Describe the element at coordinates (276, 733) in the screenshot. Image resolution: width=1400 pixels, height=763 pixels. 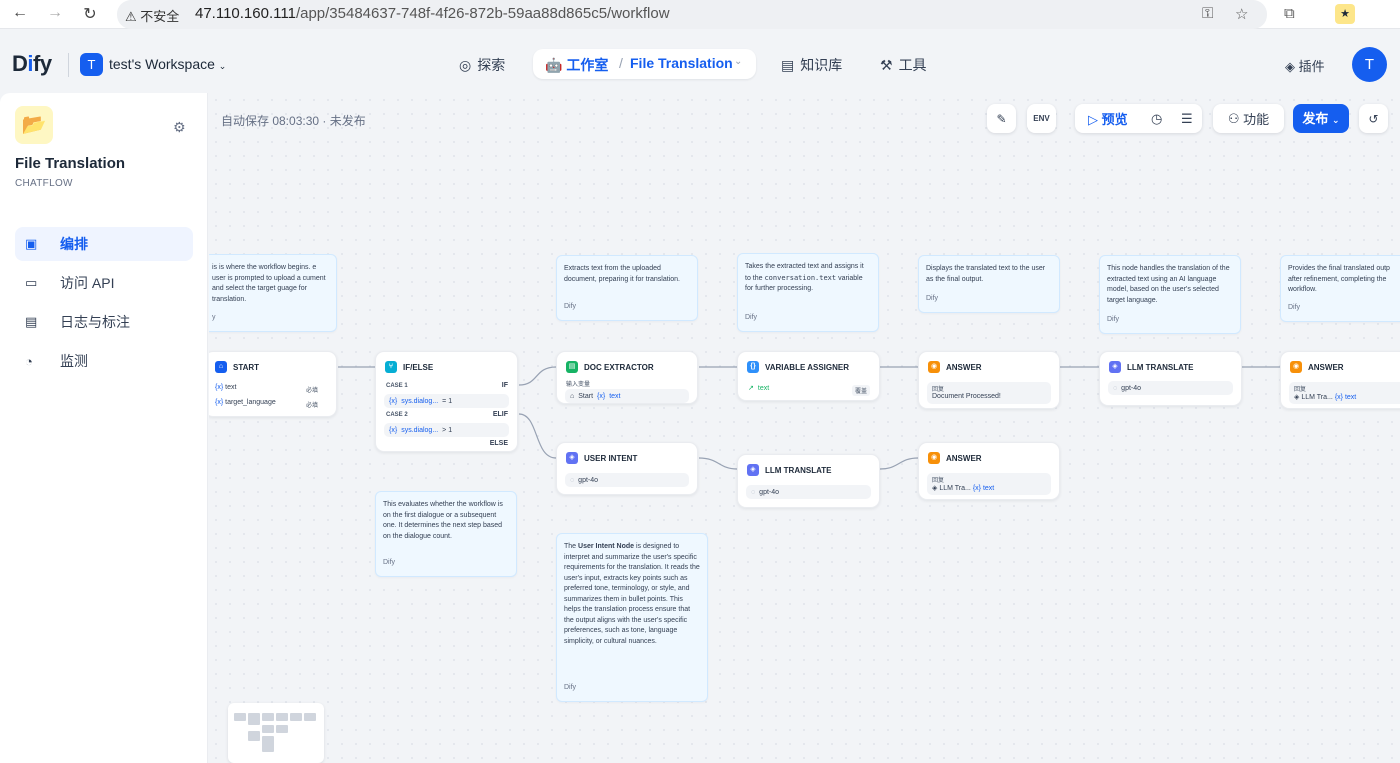
I see `minimap` at that location.